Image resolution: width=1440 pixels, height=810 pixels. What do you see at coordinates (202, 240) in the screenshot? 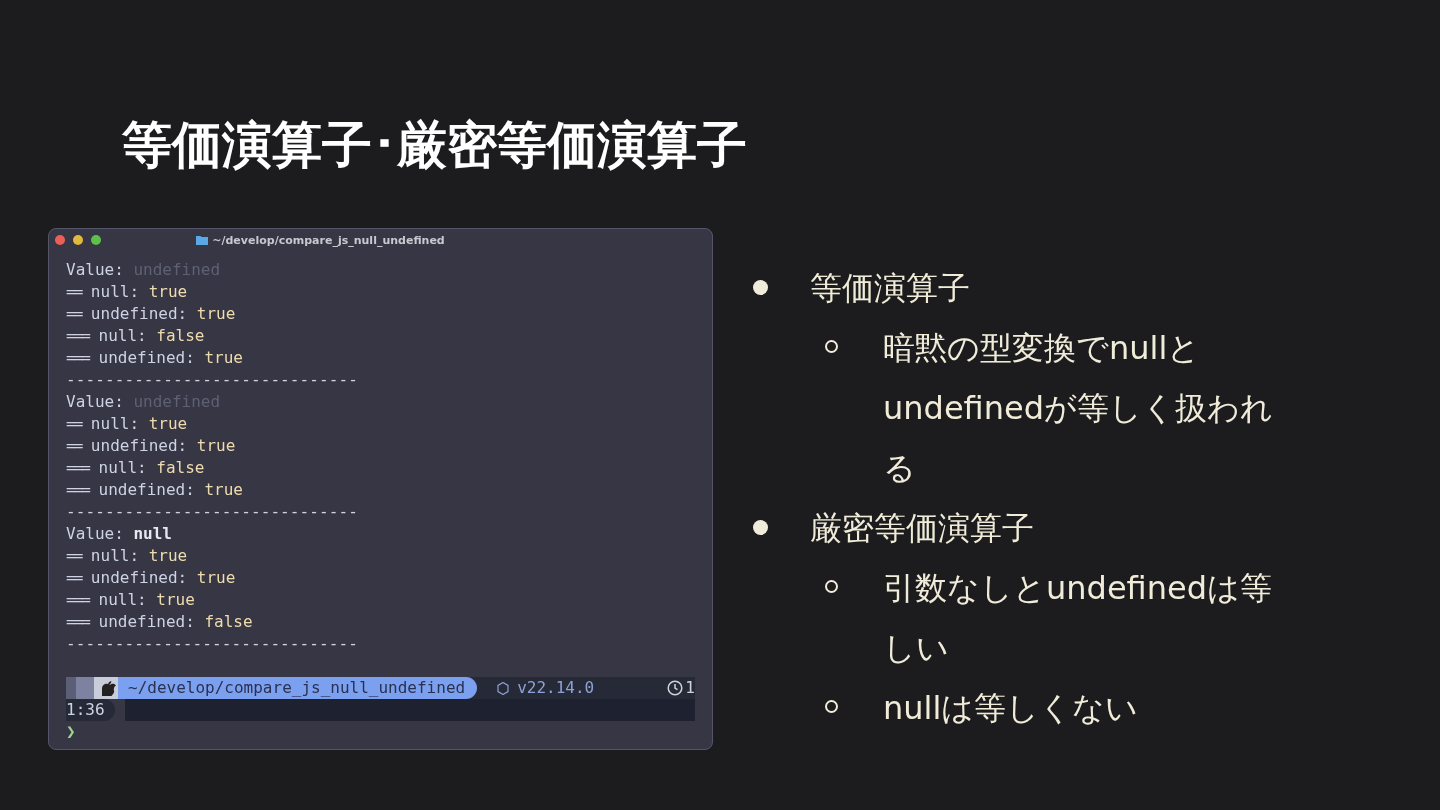
I see `folder-icon` at bounding box center [202, 240].